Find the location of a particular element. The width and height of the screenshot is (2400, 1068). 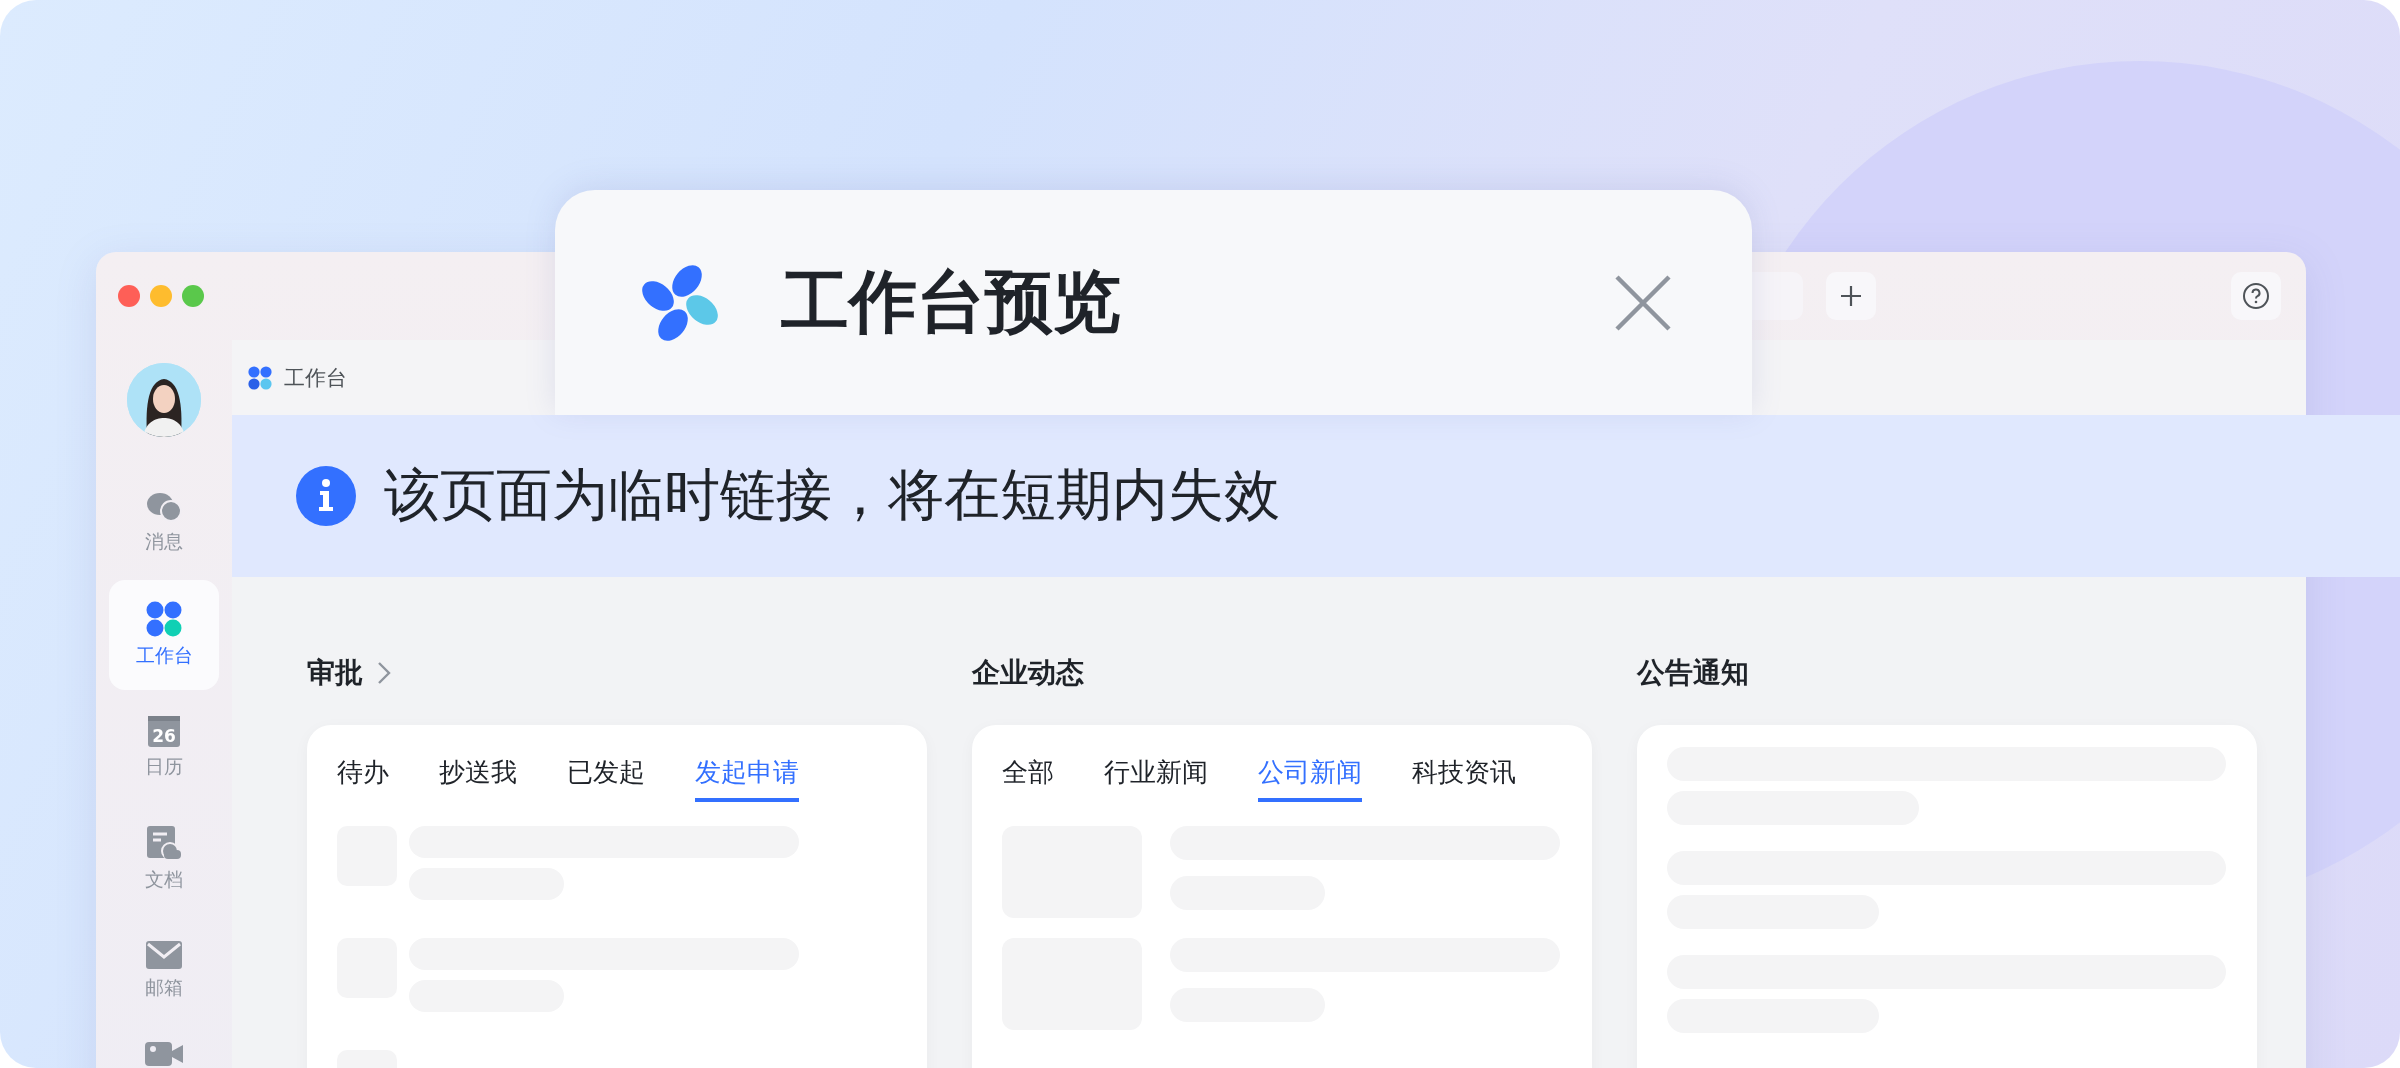

sidebar-item: 26 日历 is located at coordinates (164, 747).